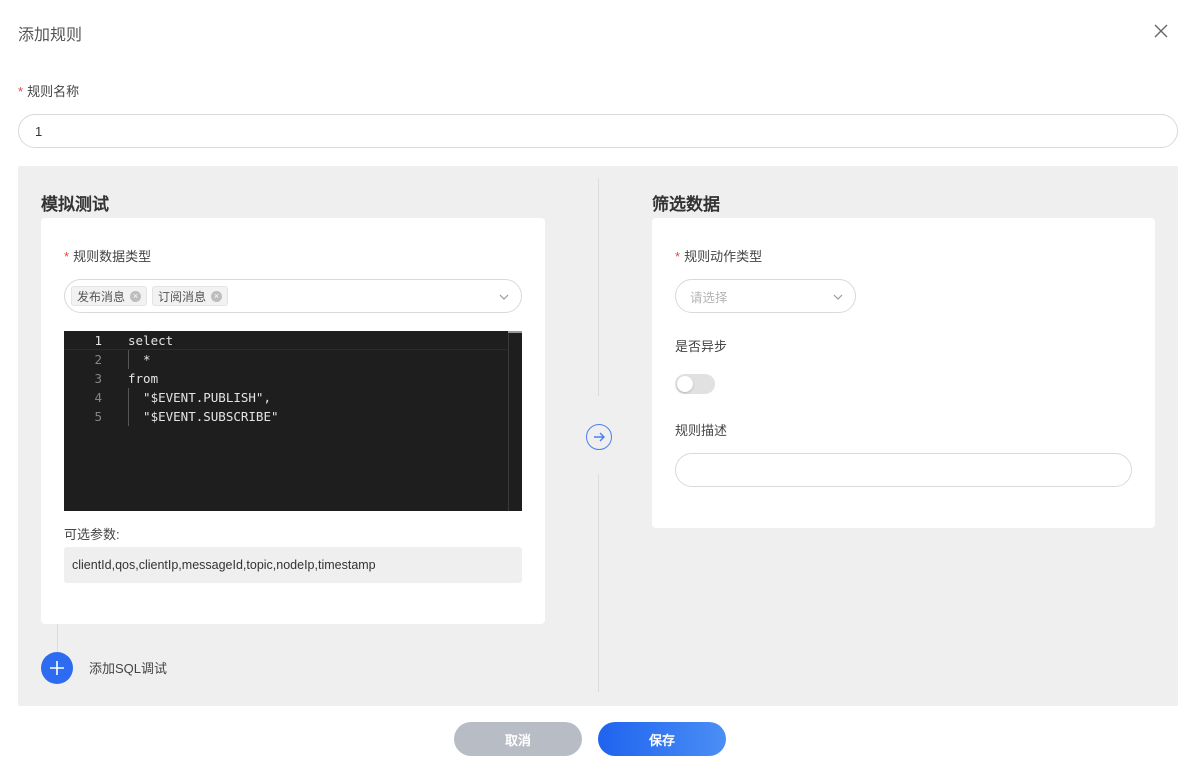 Image resolution: width=1196 pixels, height=780 pixels. Describe the element at coordinates (50, 35) in the screenshot. I see `dialog-title: 添加规则` at that location.